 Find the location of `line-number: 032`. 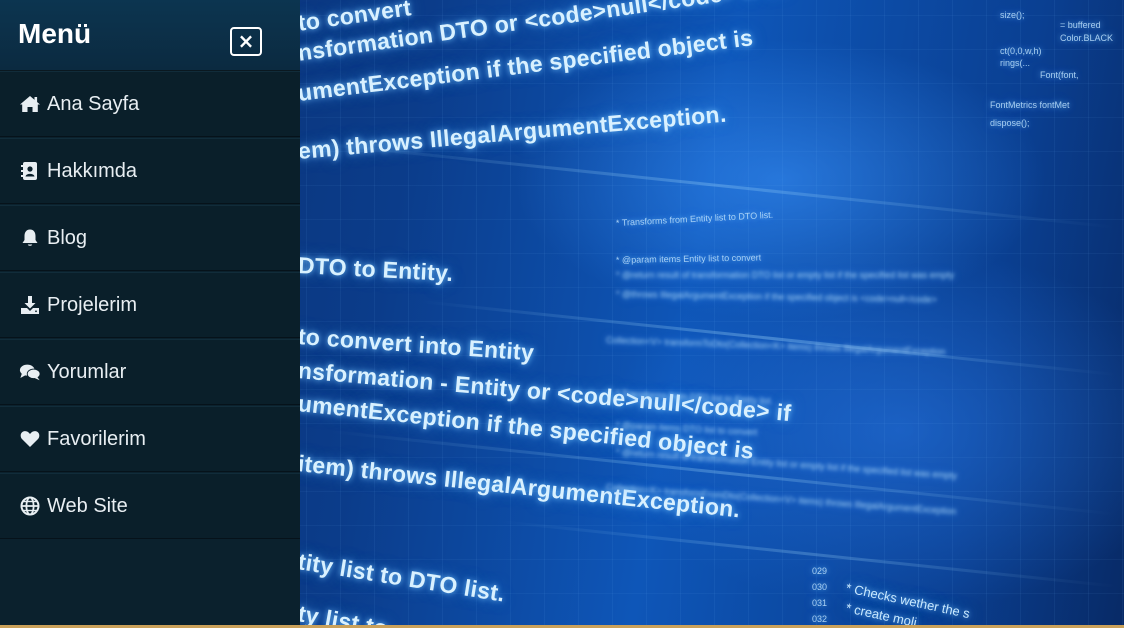

line-number: 032 is located at coordinates (820, 619).